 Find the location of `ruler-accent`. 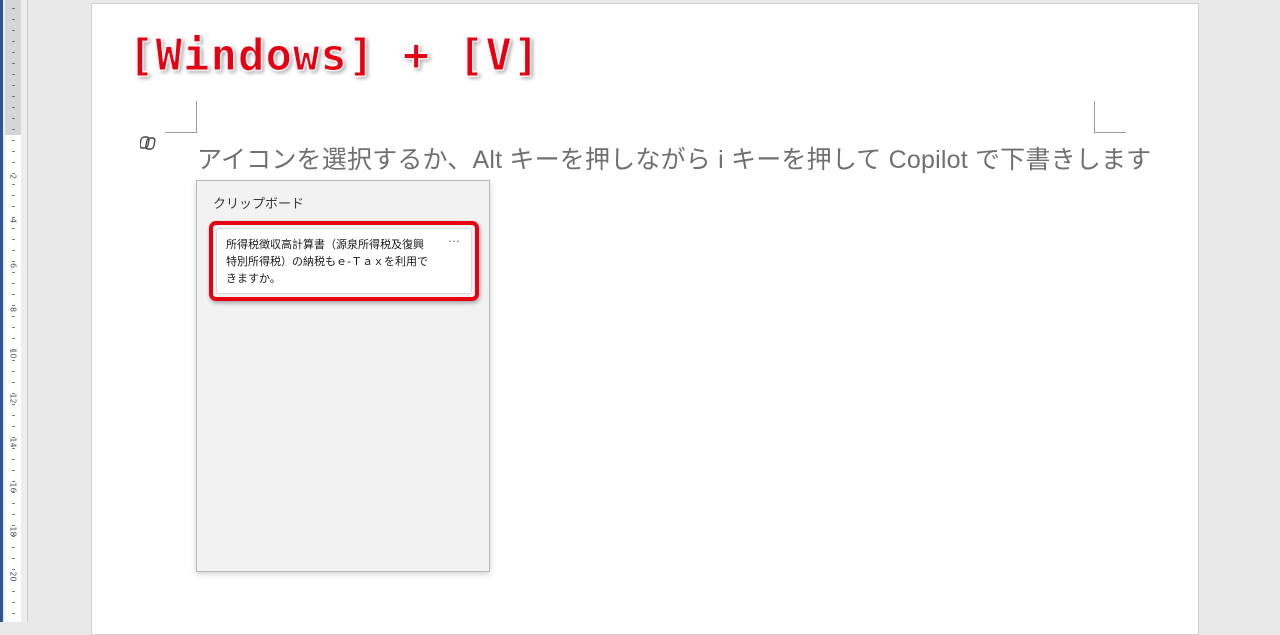

ruler-accent is located at coordinates (1, 311).